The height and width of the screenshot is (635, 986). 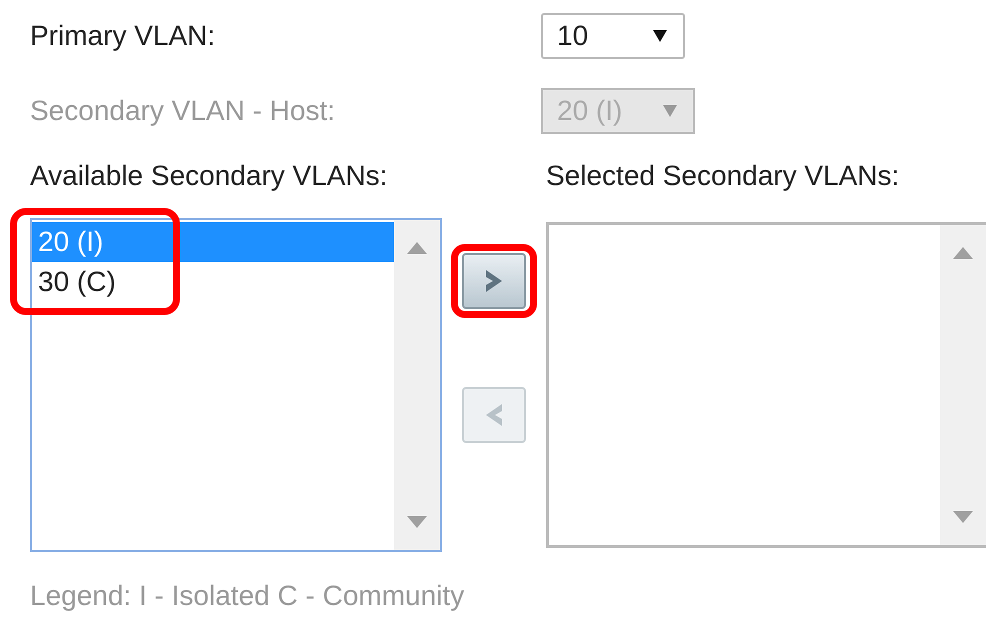 I want to click on list-item: 30 (C), so click(x=213, y=282).